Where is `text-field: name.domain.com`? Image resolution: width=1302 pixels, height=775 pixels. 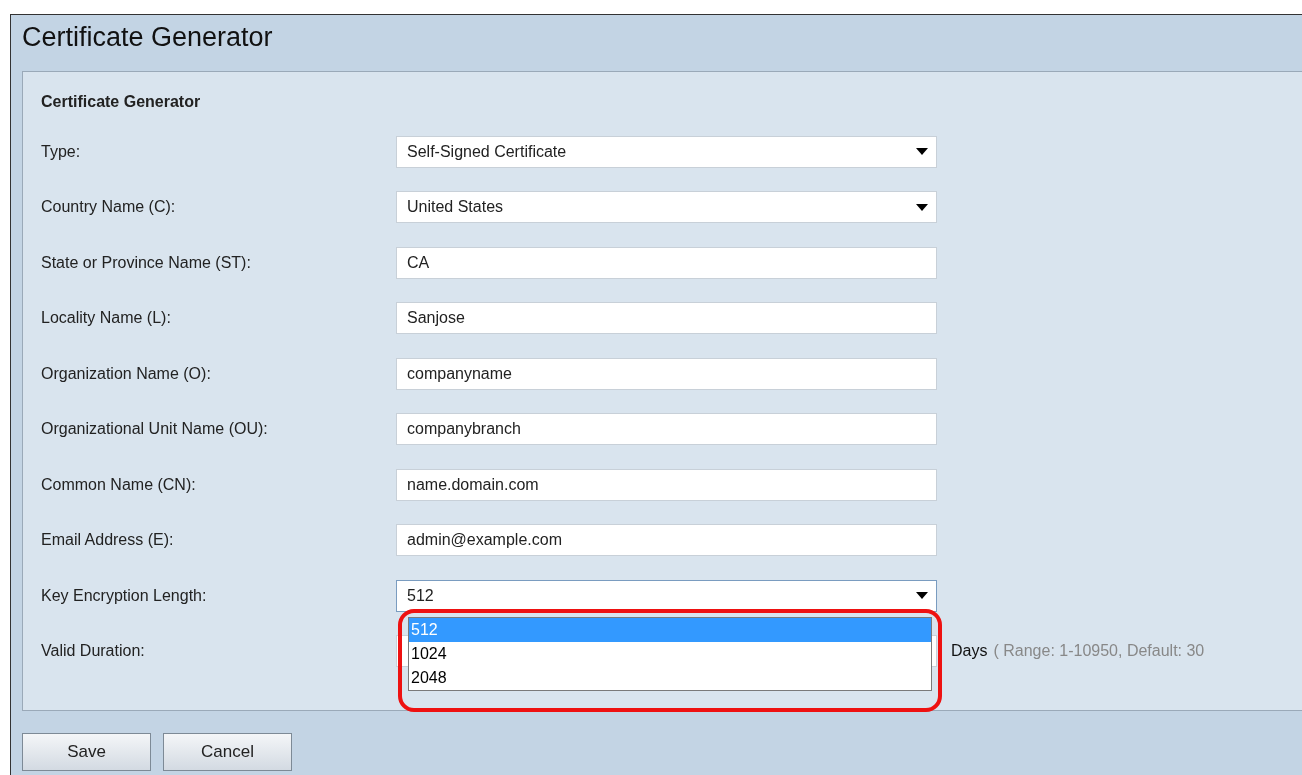 text-field: name.domain.com is located at coordinates (666, 484).